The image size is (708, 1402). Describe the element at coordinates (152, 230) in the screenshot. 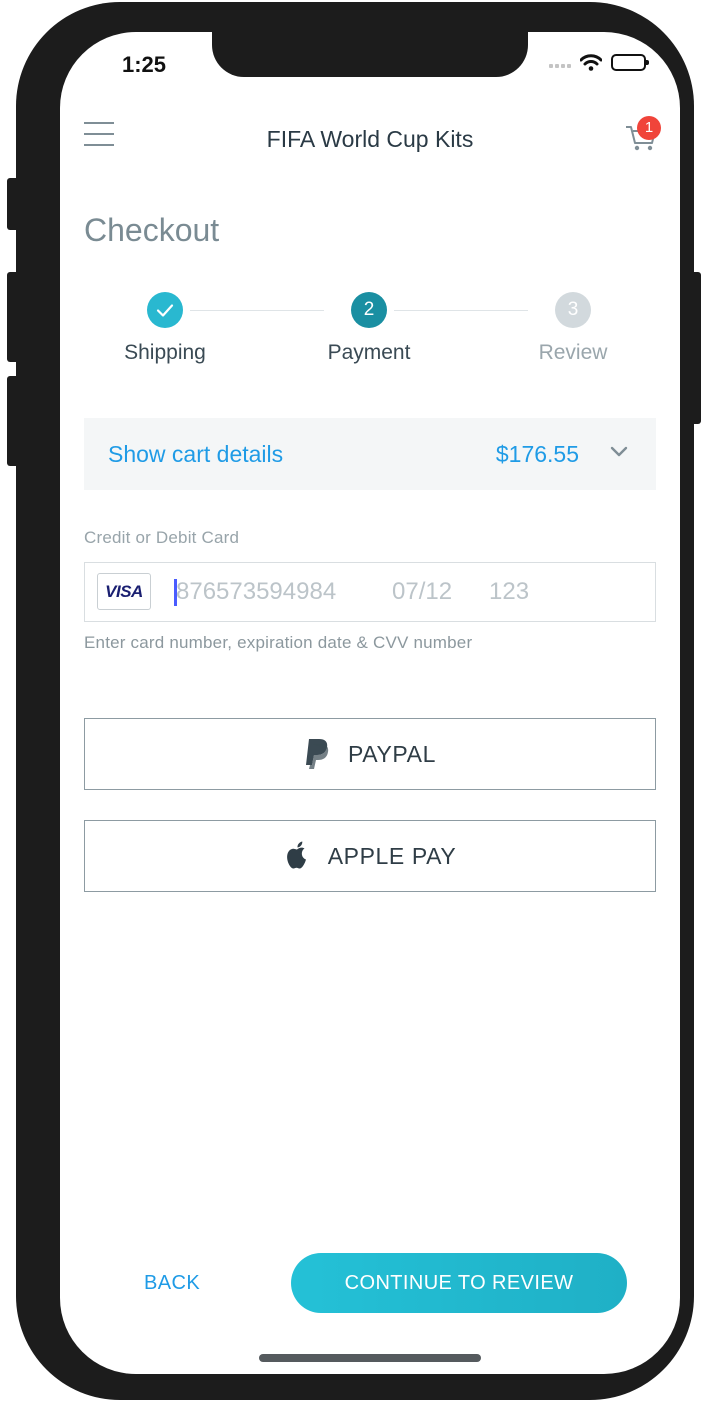

I see `page-title: Checkout` at that location.